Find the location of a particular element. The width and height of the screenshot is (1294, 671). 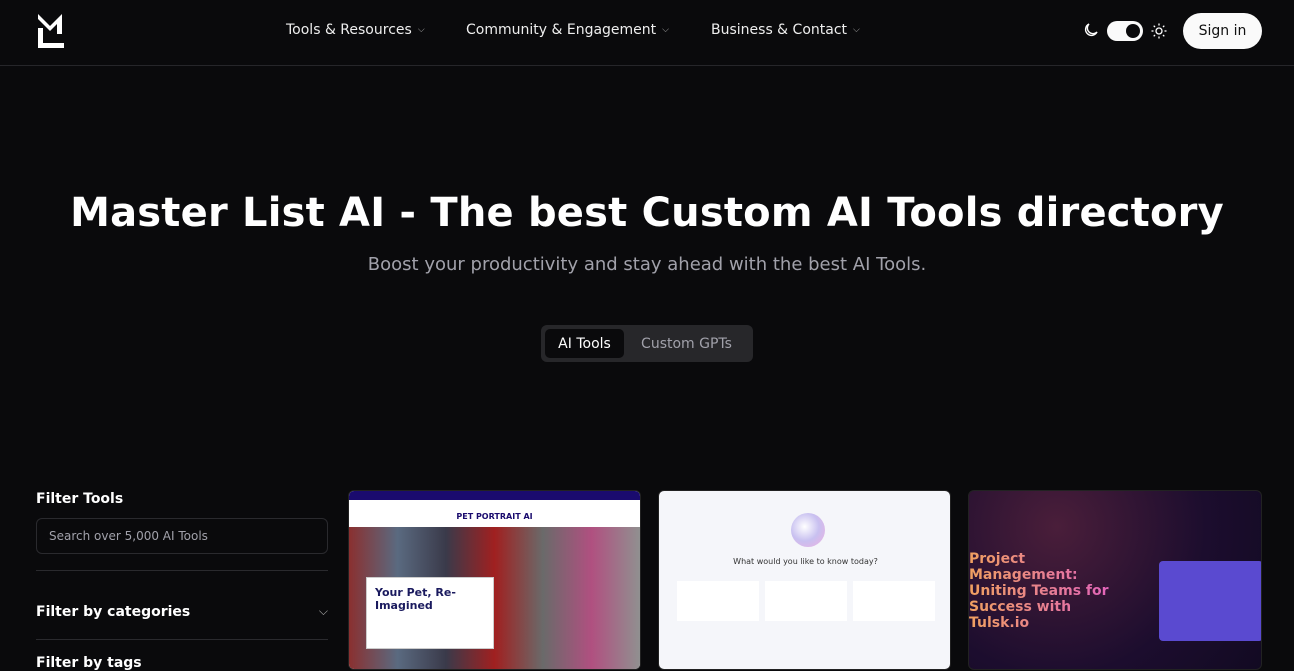

nav-label: Community & Engagement is located at coordinates (561, 30).